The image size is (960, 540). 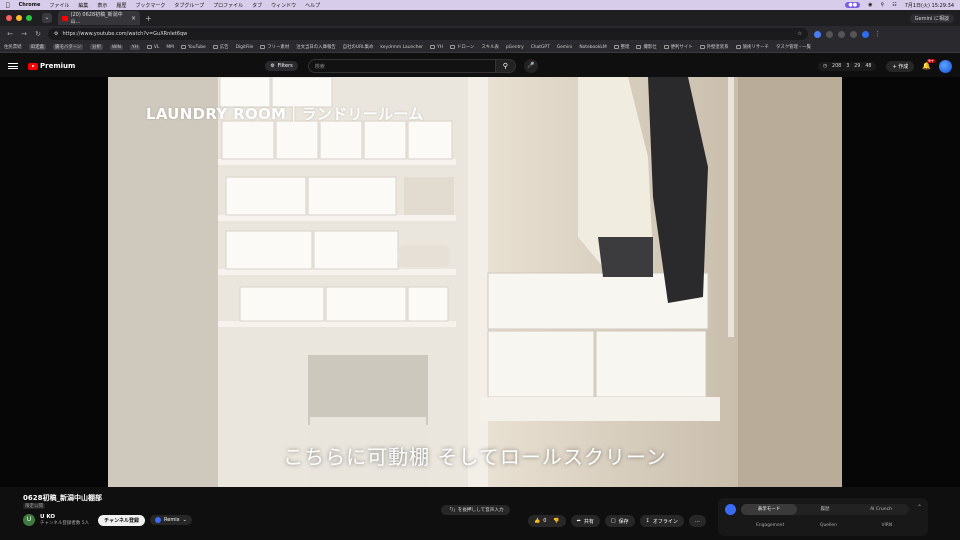 I want to click on panel-tabs: 表示モード 履歴 AI Crunch, so click(x=825, y=509).